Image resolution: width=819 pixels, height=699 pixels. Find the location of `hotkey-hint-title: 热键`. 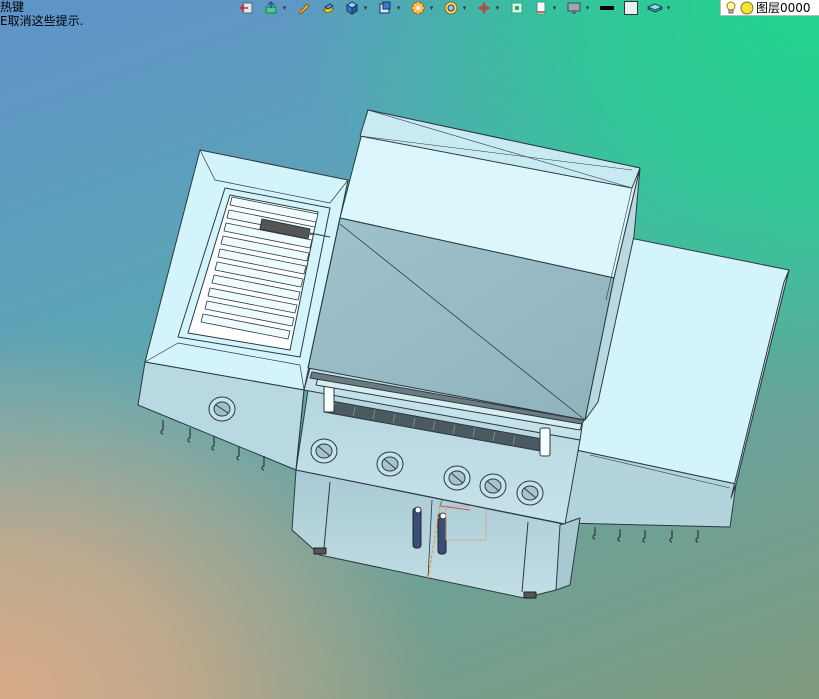

hotkey-hint-title: 热键 is located at coordinates (12, 7).